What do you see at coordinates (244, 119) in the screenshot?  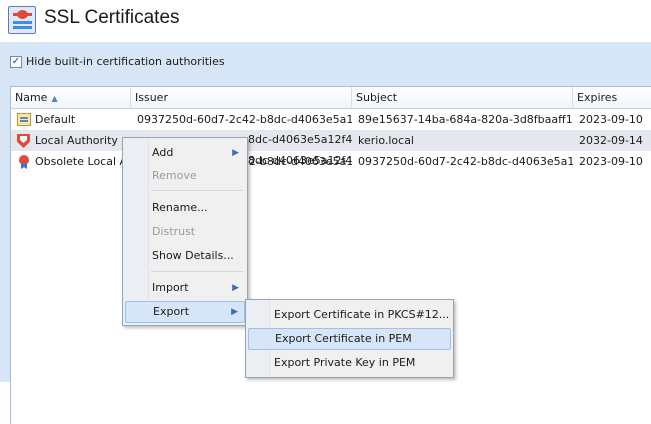 I see `cell-issuer: 0937250d-60d7-2c42-b8dc-d4063e5a12f4` at bounding box center [244, 119].